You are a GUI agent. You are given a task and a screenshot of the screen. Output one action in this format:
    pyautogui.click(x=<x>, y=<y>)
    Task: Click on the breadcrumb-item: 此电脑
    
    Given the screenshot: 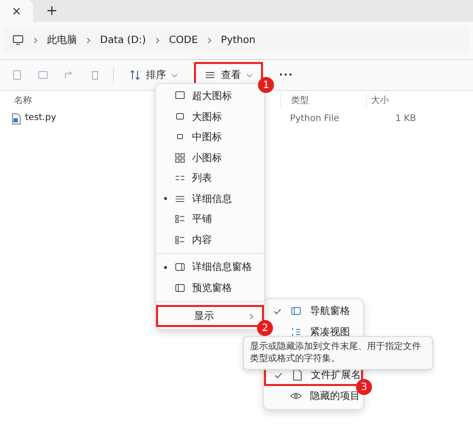 What is the action you would take?
    pyautogui.click(x=62, y=40)
    